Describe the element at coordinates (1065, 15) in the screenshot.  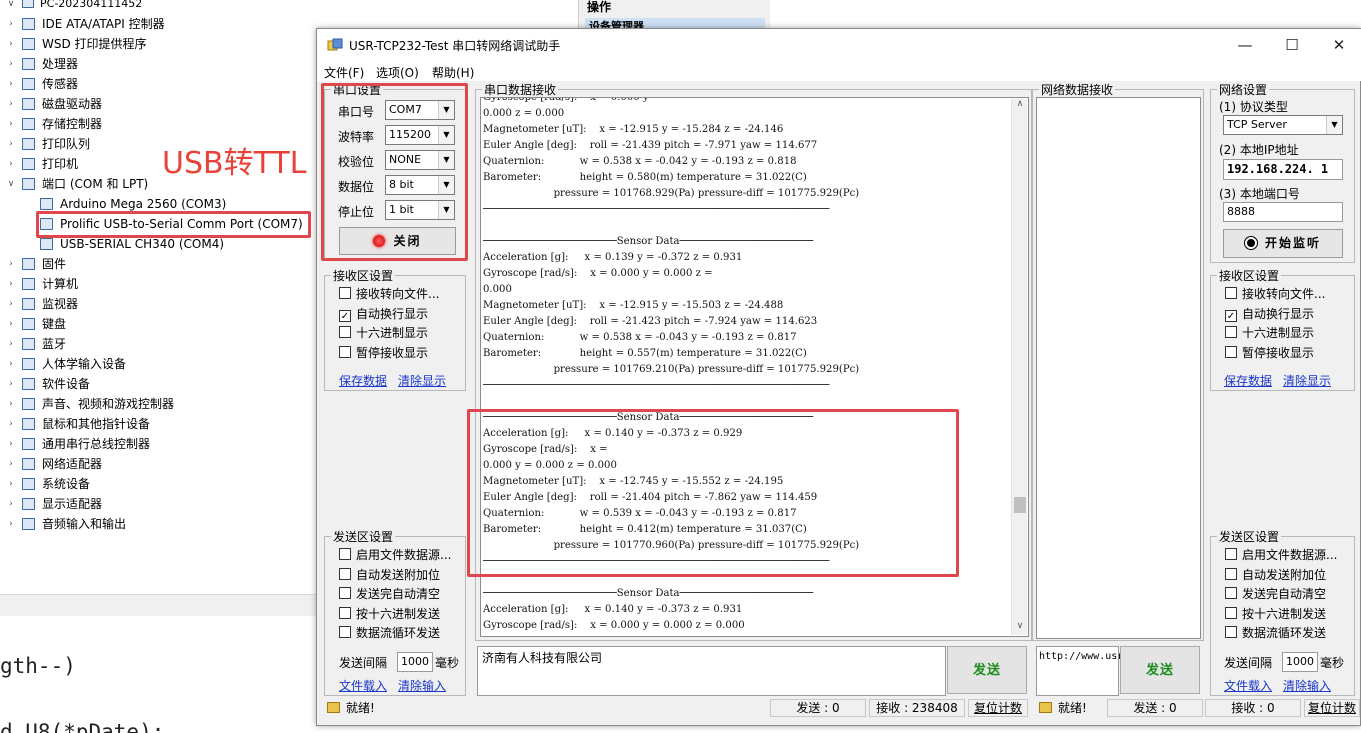
I see `background-window-edge` at that location.